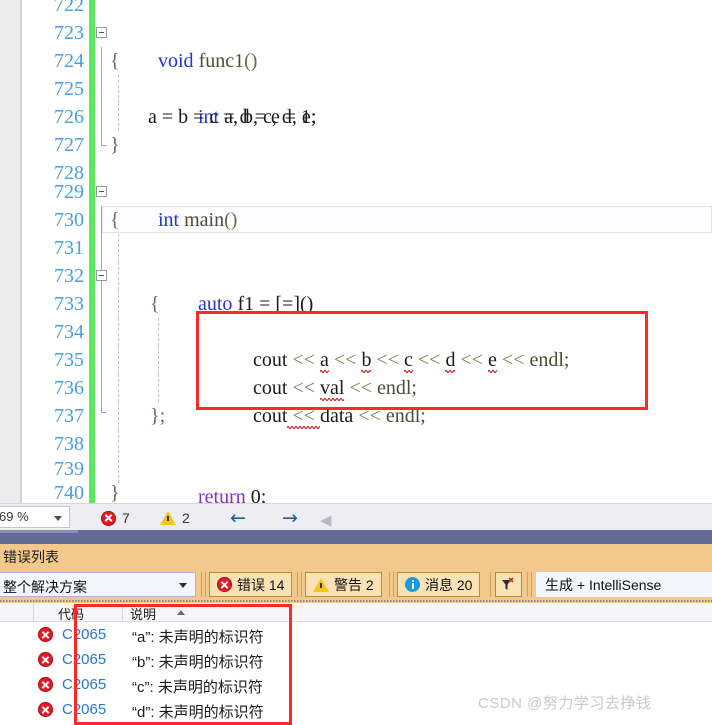 The width and height of the screenshot is (712, 725). Describe the element at coordinates (356, 220) in the screenshot. I see `code-line-row: 730 {` at that location.